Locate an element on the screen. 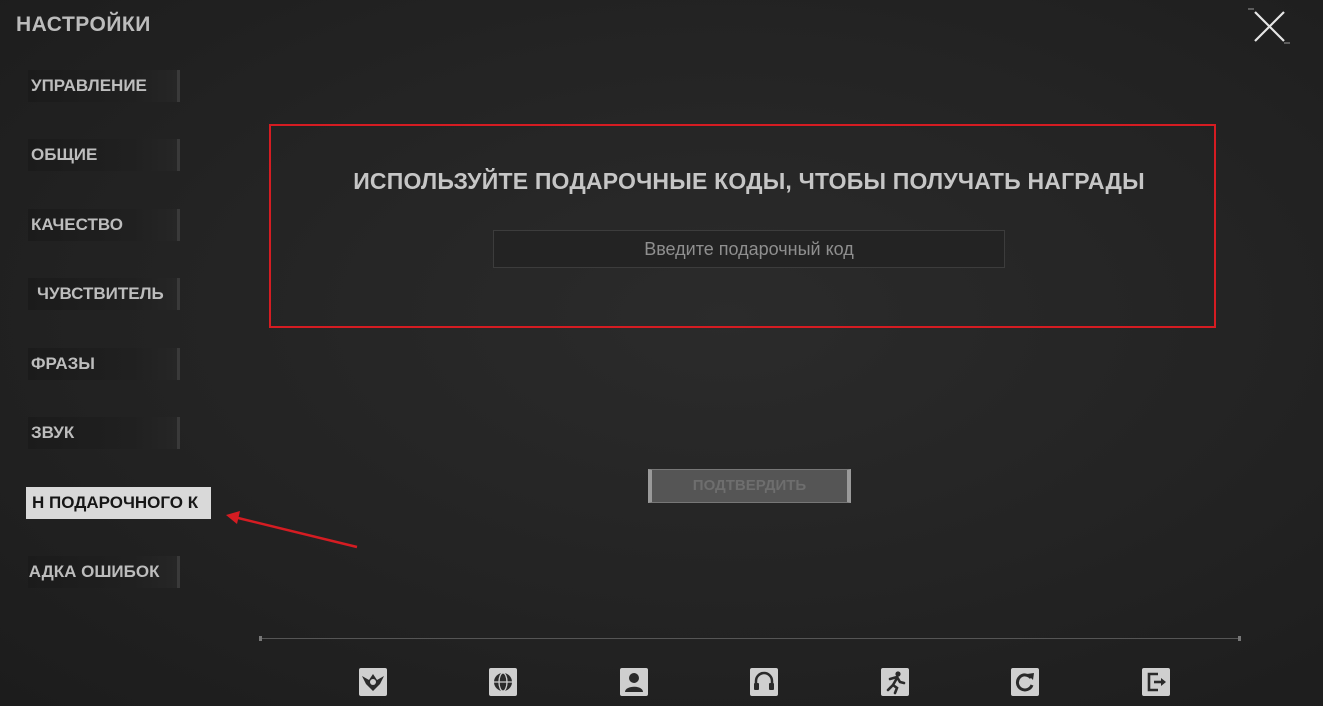  runner-icon is located at coordinates (896, 683).